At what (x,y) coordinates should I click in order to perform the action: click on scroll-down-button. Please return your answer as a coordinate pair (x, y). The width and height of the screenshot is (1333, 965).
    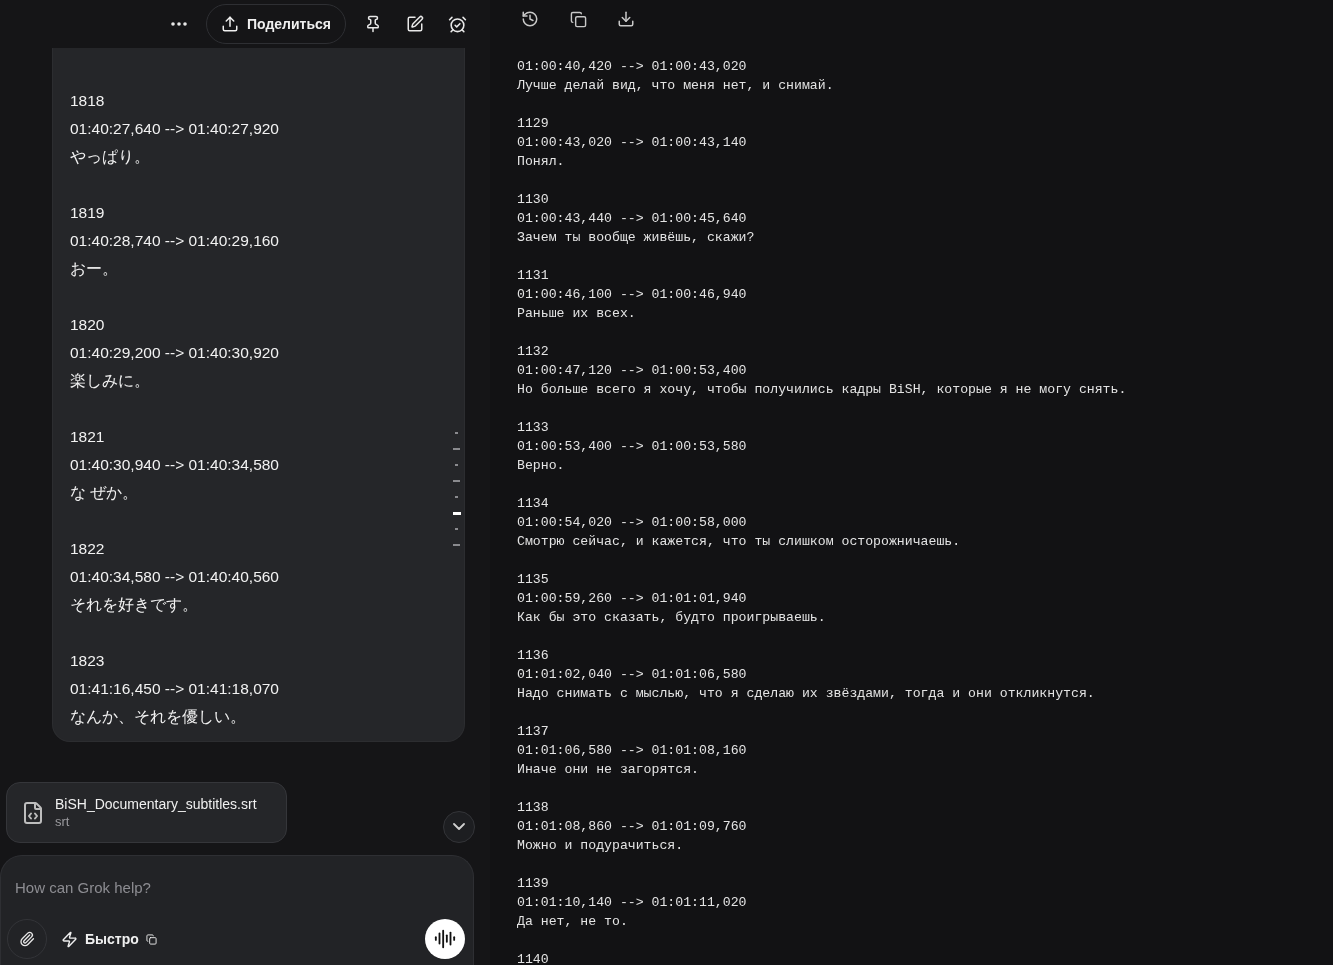
    Looking at the image, I should click on (459, 826).